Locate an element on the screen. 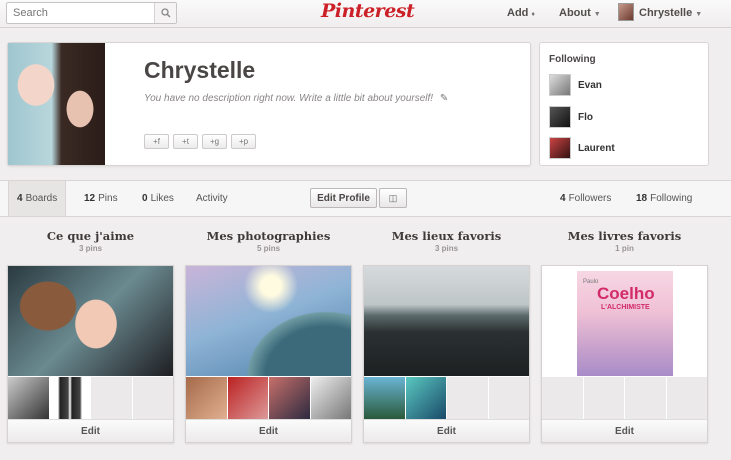  tab-following: 18 Following is located at coordinates (664, 198).